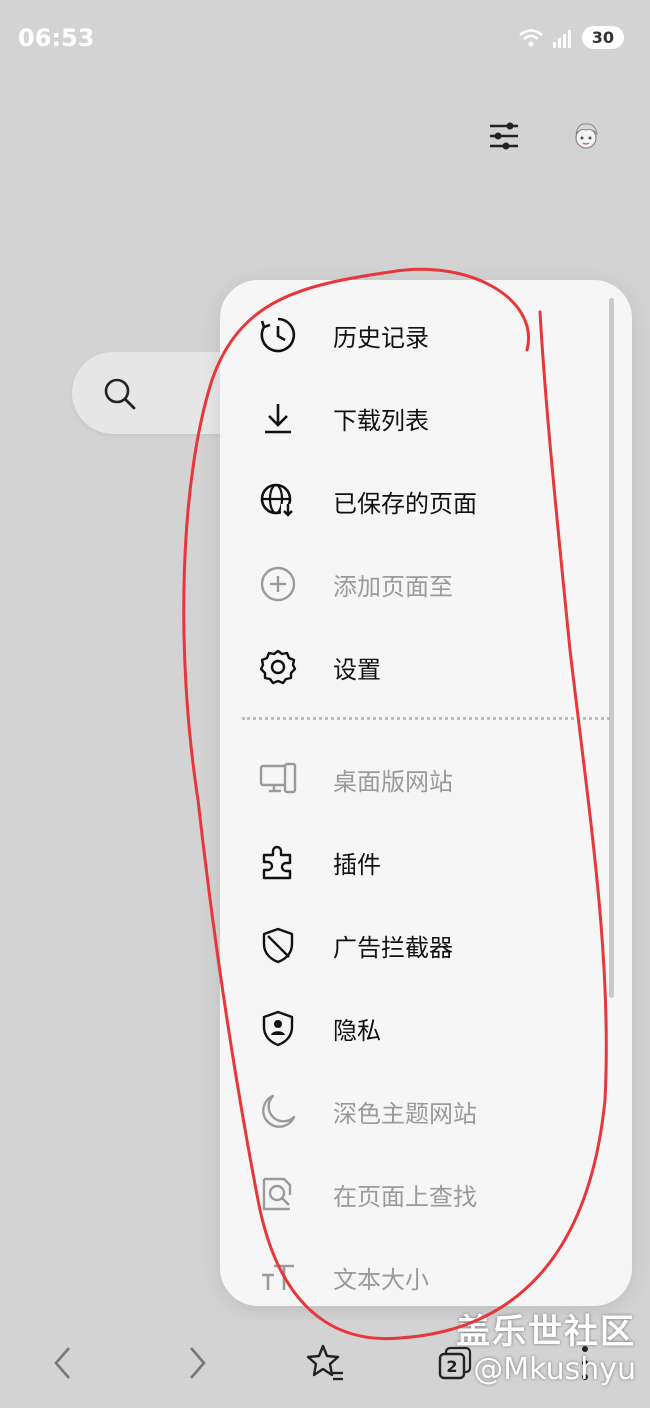 The height and width of the screenshot is (1408, 650). What do you see at coordinates (410, 1028) in the screenshot?
I see `menu-item-privacy: 隐私` at bounding box center [410, 1028].